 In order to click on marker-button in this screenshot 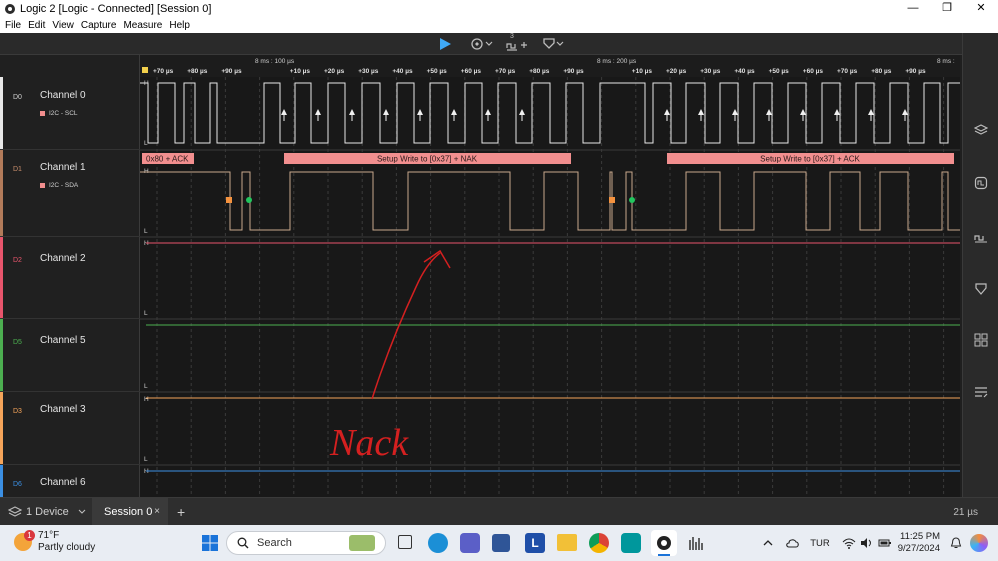, I will do `click(554, 44)`.